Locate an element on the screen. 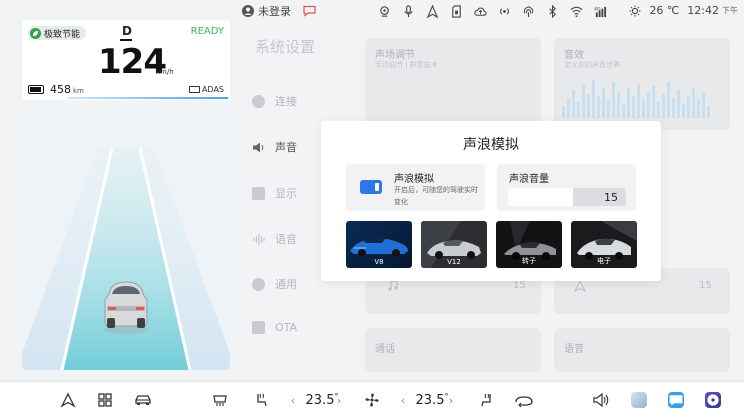 The width and height of the screenshot is (744, 418). clock-period: 下午 is located at coordinates (730, 10).